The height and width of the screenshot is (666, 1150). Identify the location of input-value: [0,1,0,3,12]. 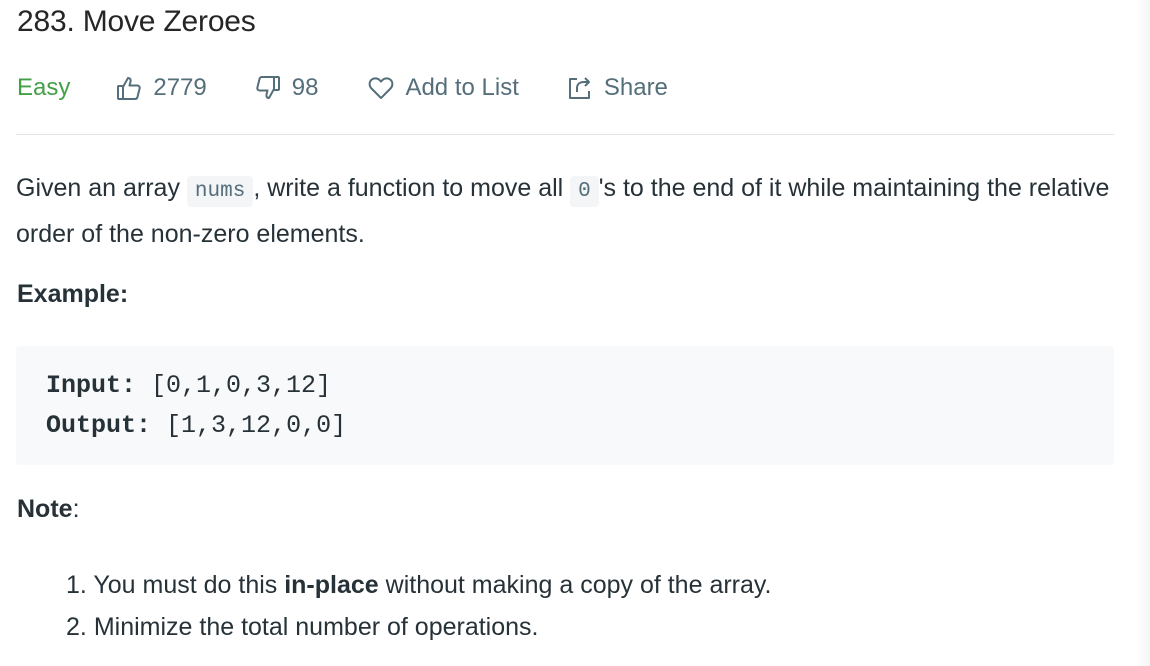
(241, 385).